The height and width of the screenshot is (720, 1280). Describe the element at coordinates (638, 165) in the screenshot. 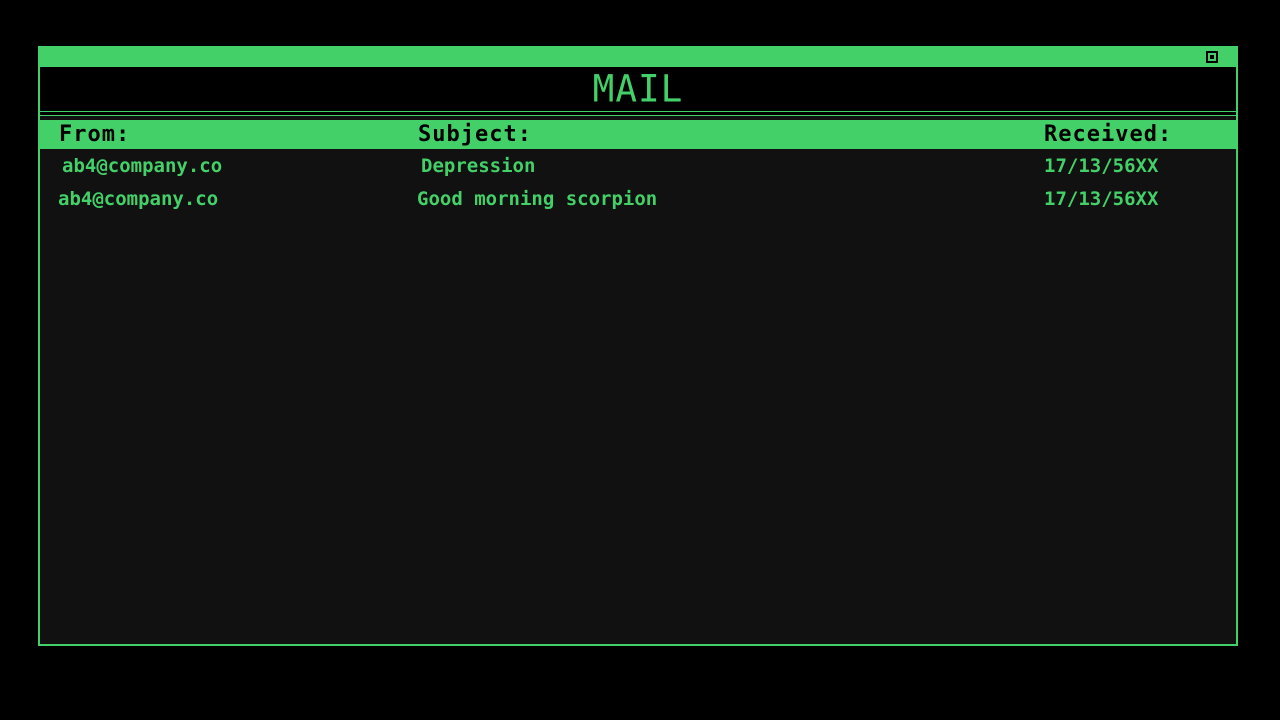

I see `email-row: ab4@company.co Depression 17/13/56XX` at that location.